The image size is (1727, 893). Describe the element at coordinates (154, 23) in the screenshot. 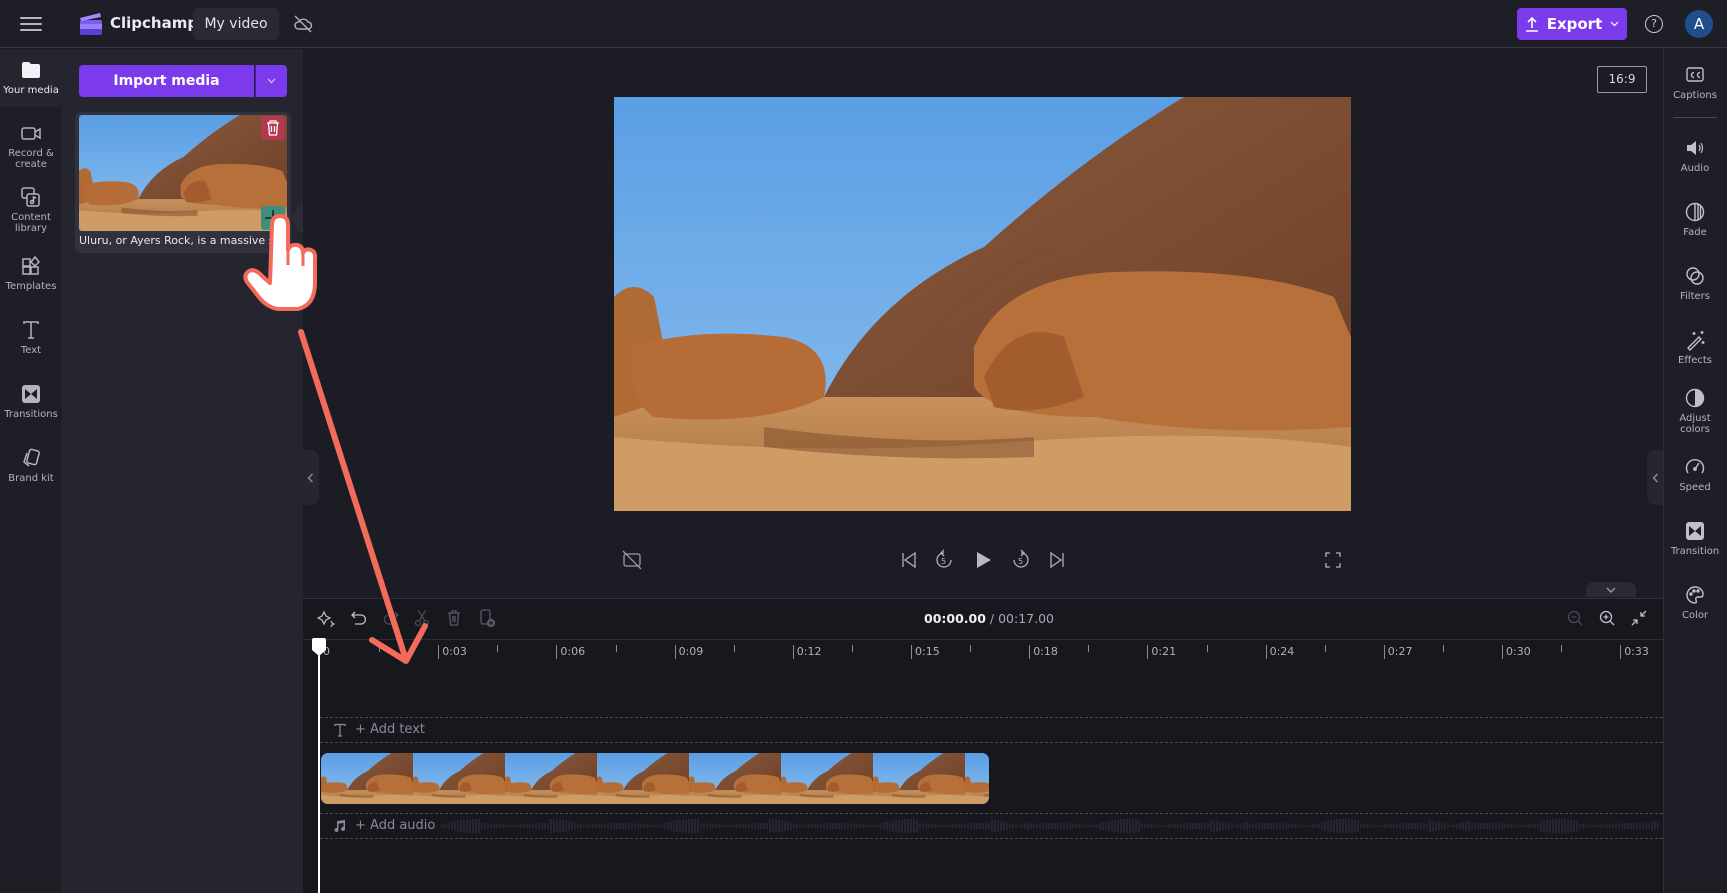

I see `brand-name: Clipchamp` at that location.